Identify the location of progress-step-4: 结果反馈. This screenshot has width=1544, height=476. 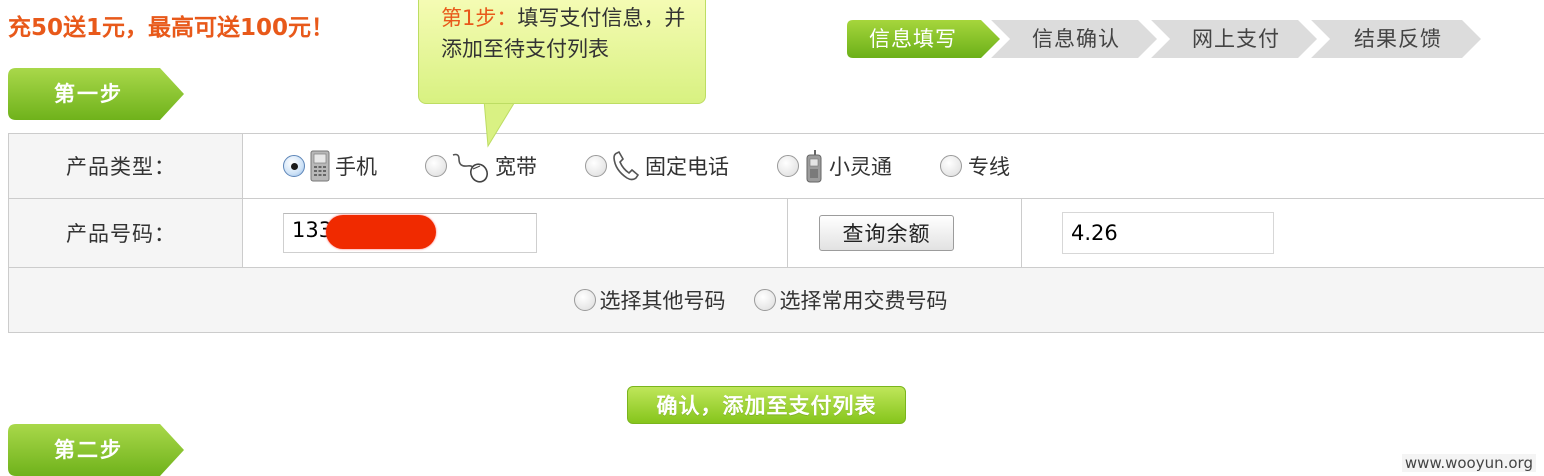
(1398, 39).